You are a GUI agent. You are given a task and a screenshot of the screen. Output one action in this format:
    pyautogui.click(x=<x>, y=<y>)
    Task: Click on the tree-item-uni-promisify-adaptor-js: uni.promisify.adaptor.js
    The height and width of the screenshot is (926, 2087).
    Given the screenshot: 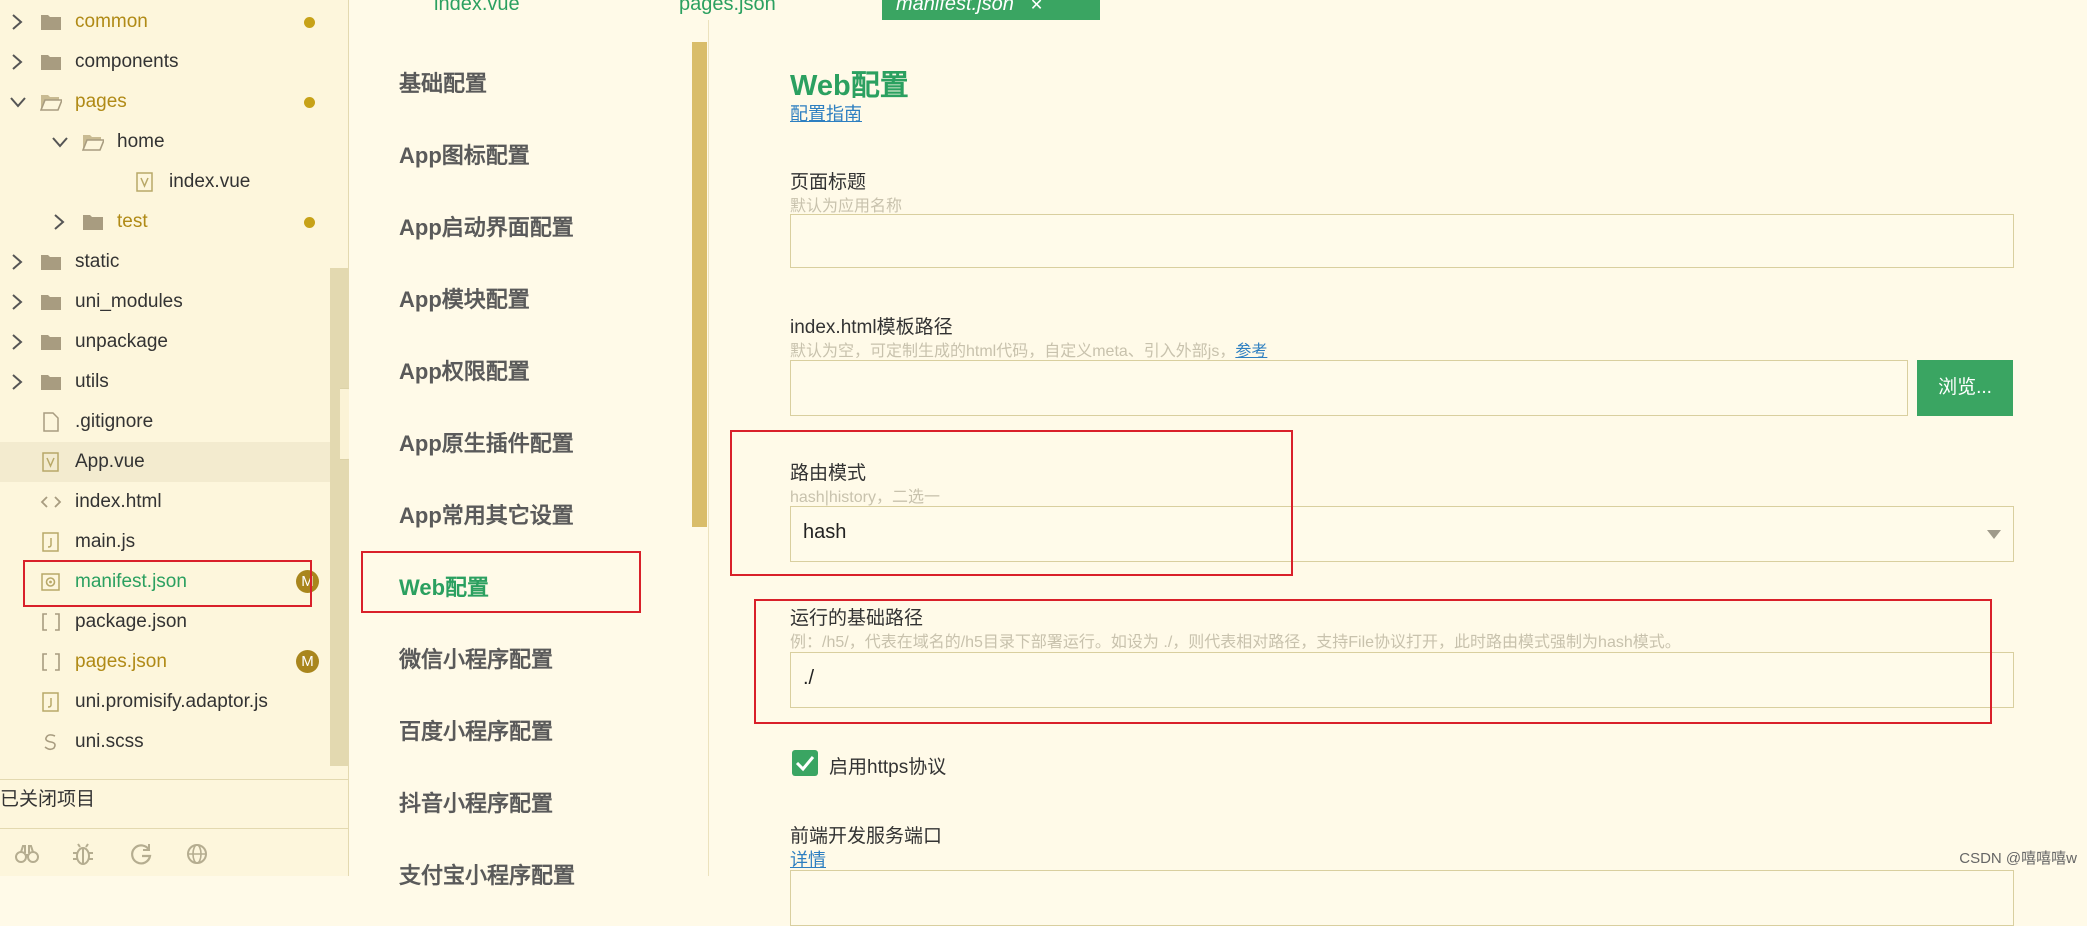 What is the action you would take?
    pyautogui.click(x=165, y=702)
    